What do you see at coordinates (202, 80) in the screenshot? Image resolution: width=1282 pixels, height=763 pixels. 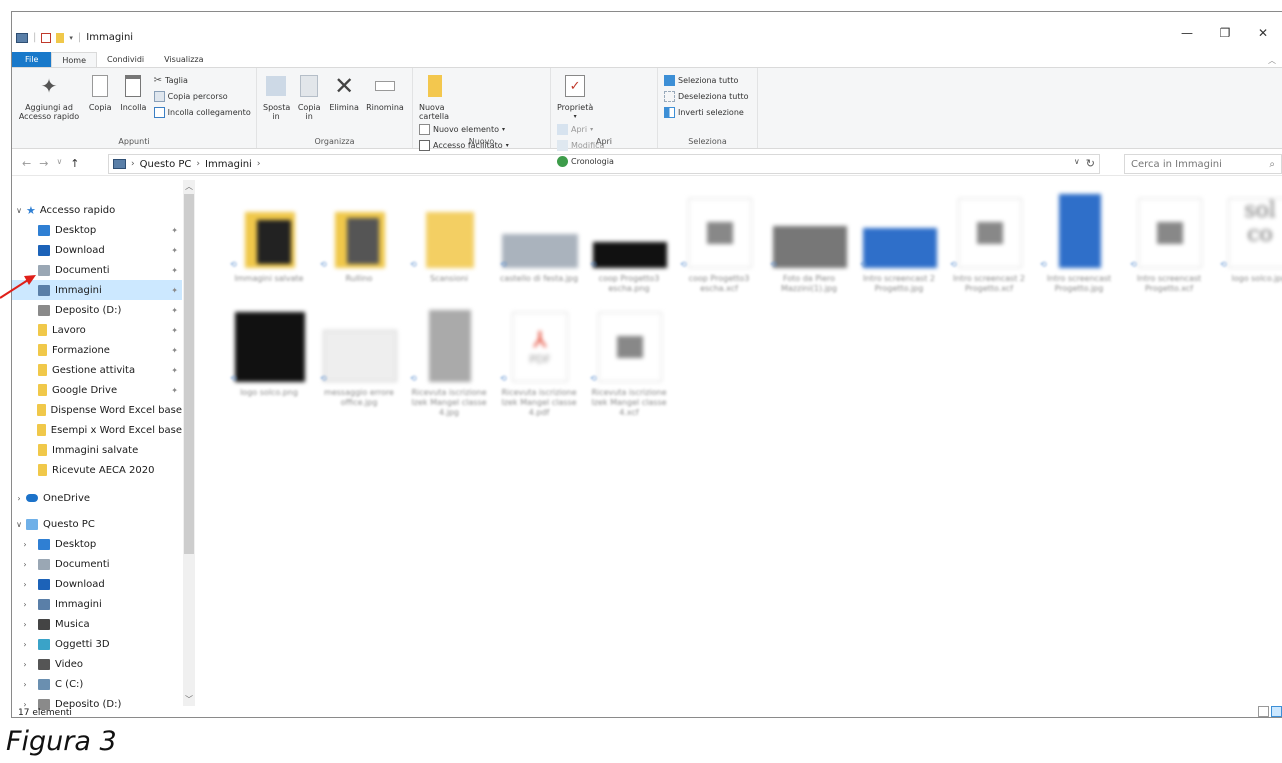 I see `cut-button: ✂ Taglia` at bounding box center [202, 80].